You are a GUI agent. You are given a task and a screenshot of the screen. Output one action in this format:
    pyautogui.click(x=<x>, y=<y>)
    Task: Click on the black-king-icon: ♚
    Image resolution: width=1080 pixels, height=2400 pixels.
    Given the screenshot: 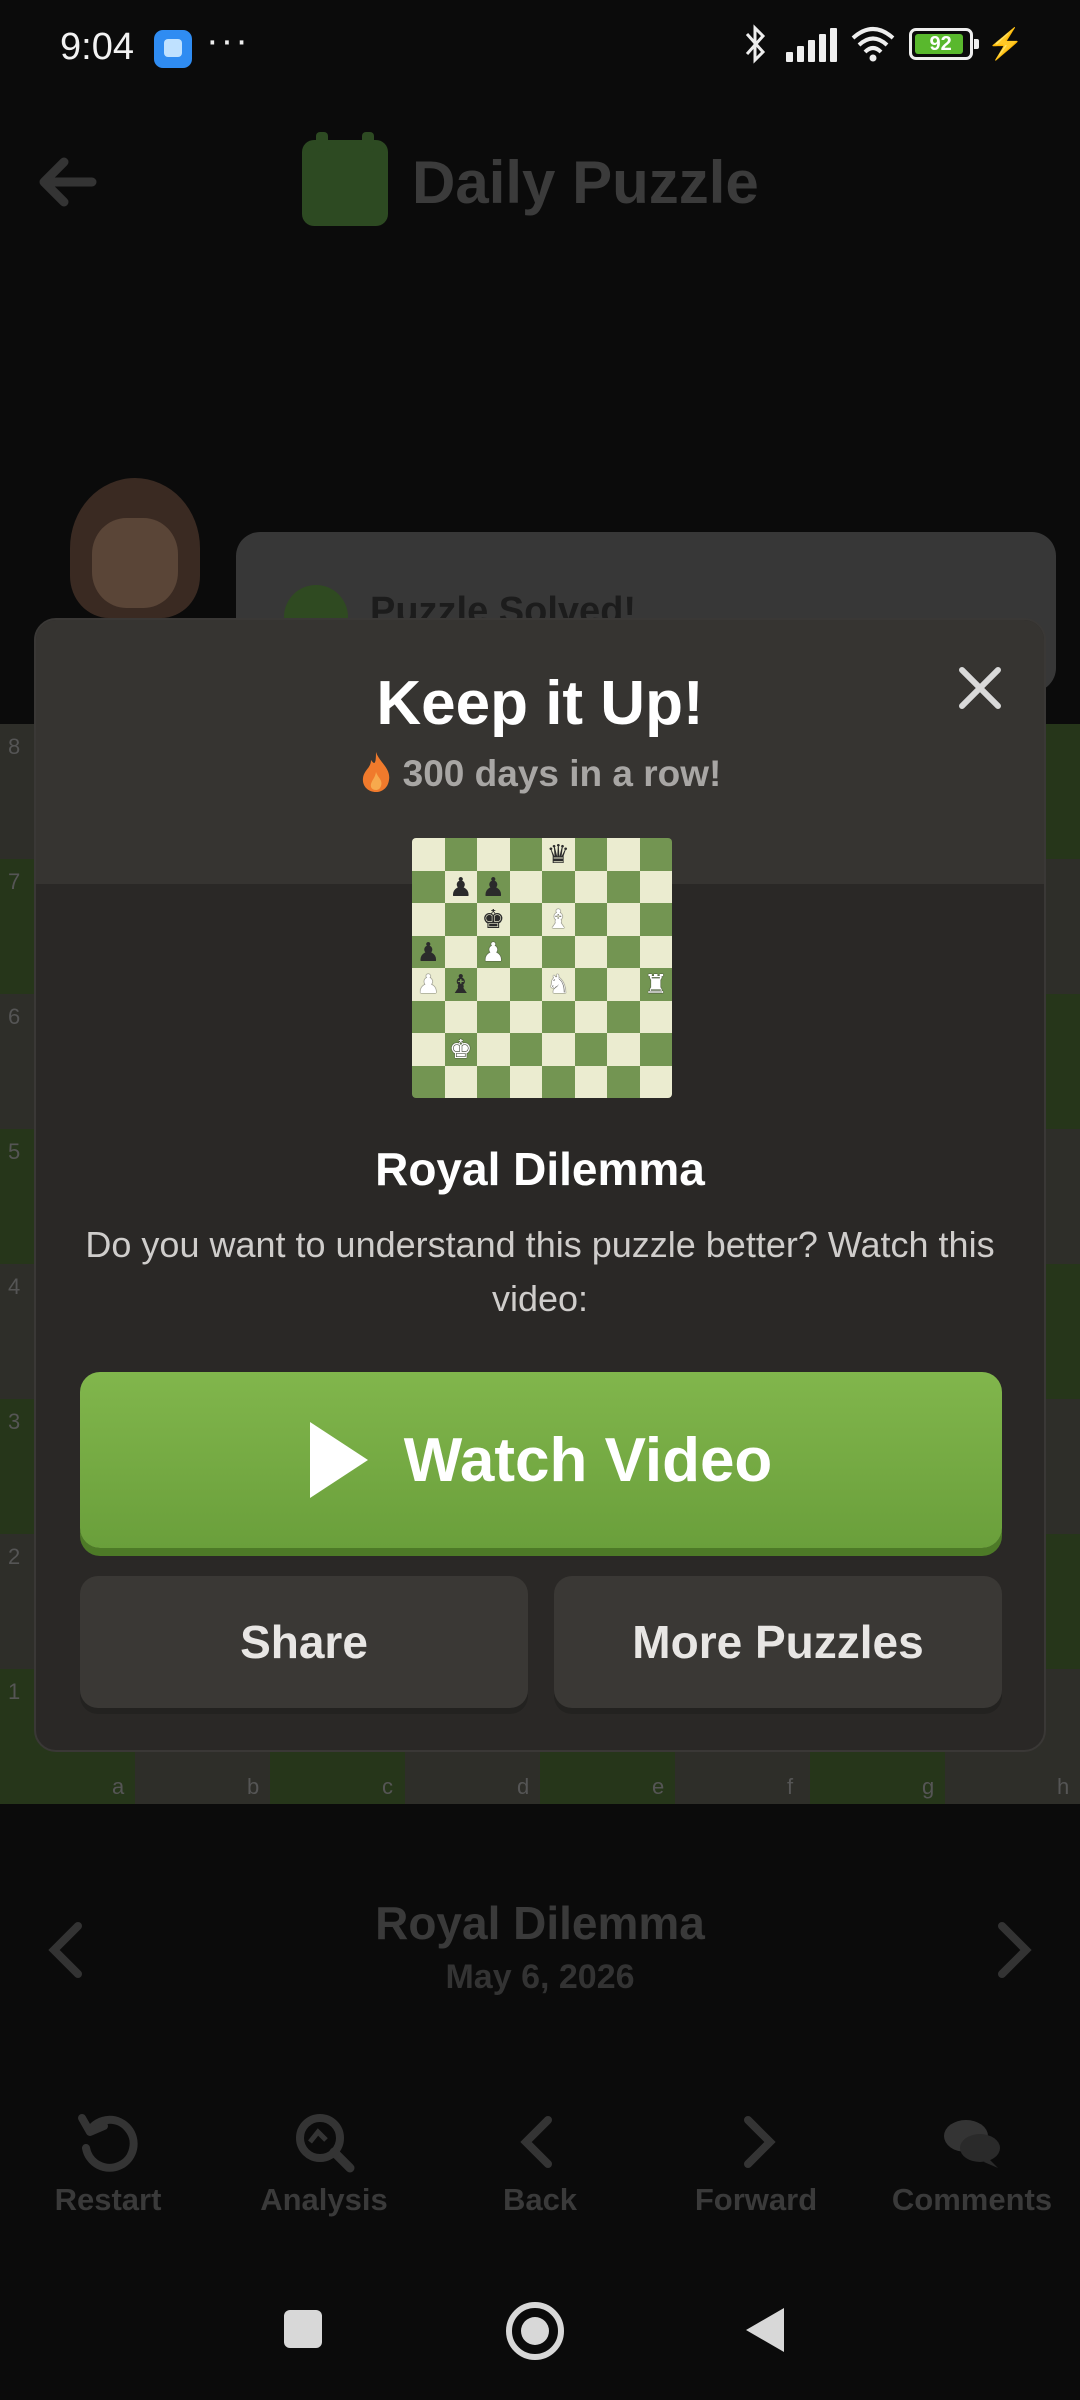 What is the action you would take?
    pyautogui.click(x=493, y=919)
    